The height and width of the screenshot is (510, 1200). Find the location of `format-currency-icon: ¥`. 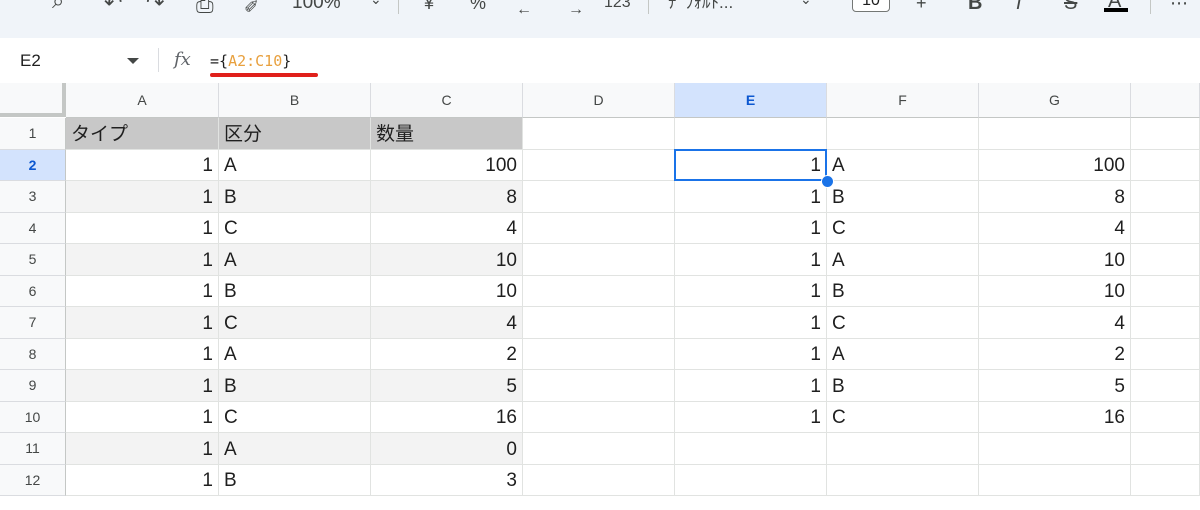

format-currency-icon: ¥ is located at coordinates (429, 7).